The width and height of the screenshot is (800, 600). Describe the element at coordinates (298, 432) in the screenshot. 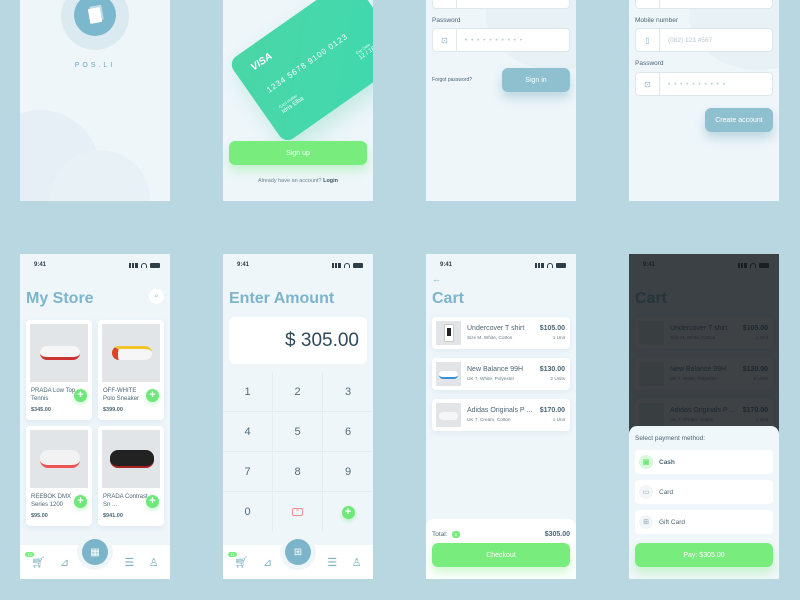

I see `key-5: 5` at that location.